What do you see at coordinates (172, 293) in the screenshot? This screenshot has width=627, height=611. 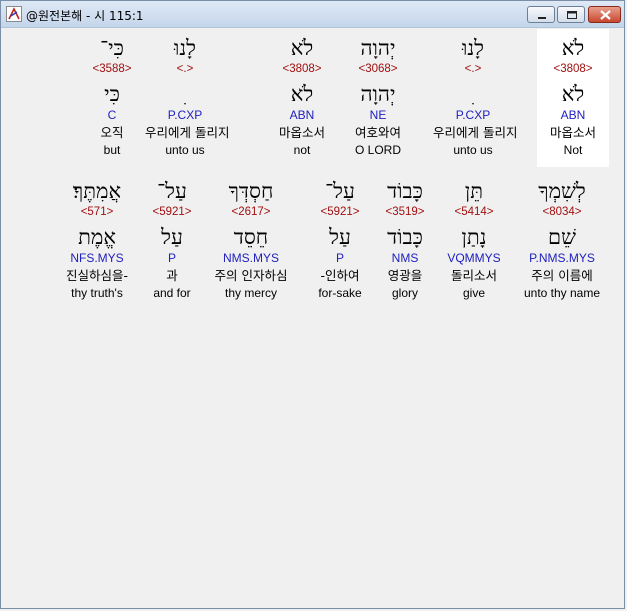 I see `english-gloss: and for` at bounding box center [172, 293].